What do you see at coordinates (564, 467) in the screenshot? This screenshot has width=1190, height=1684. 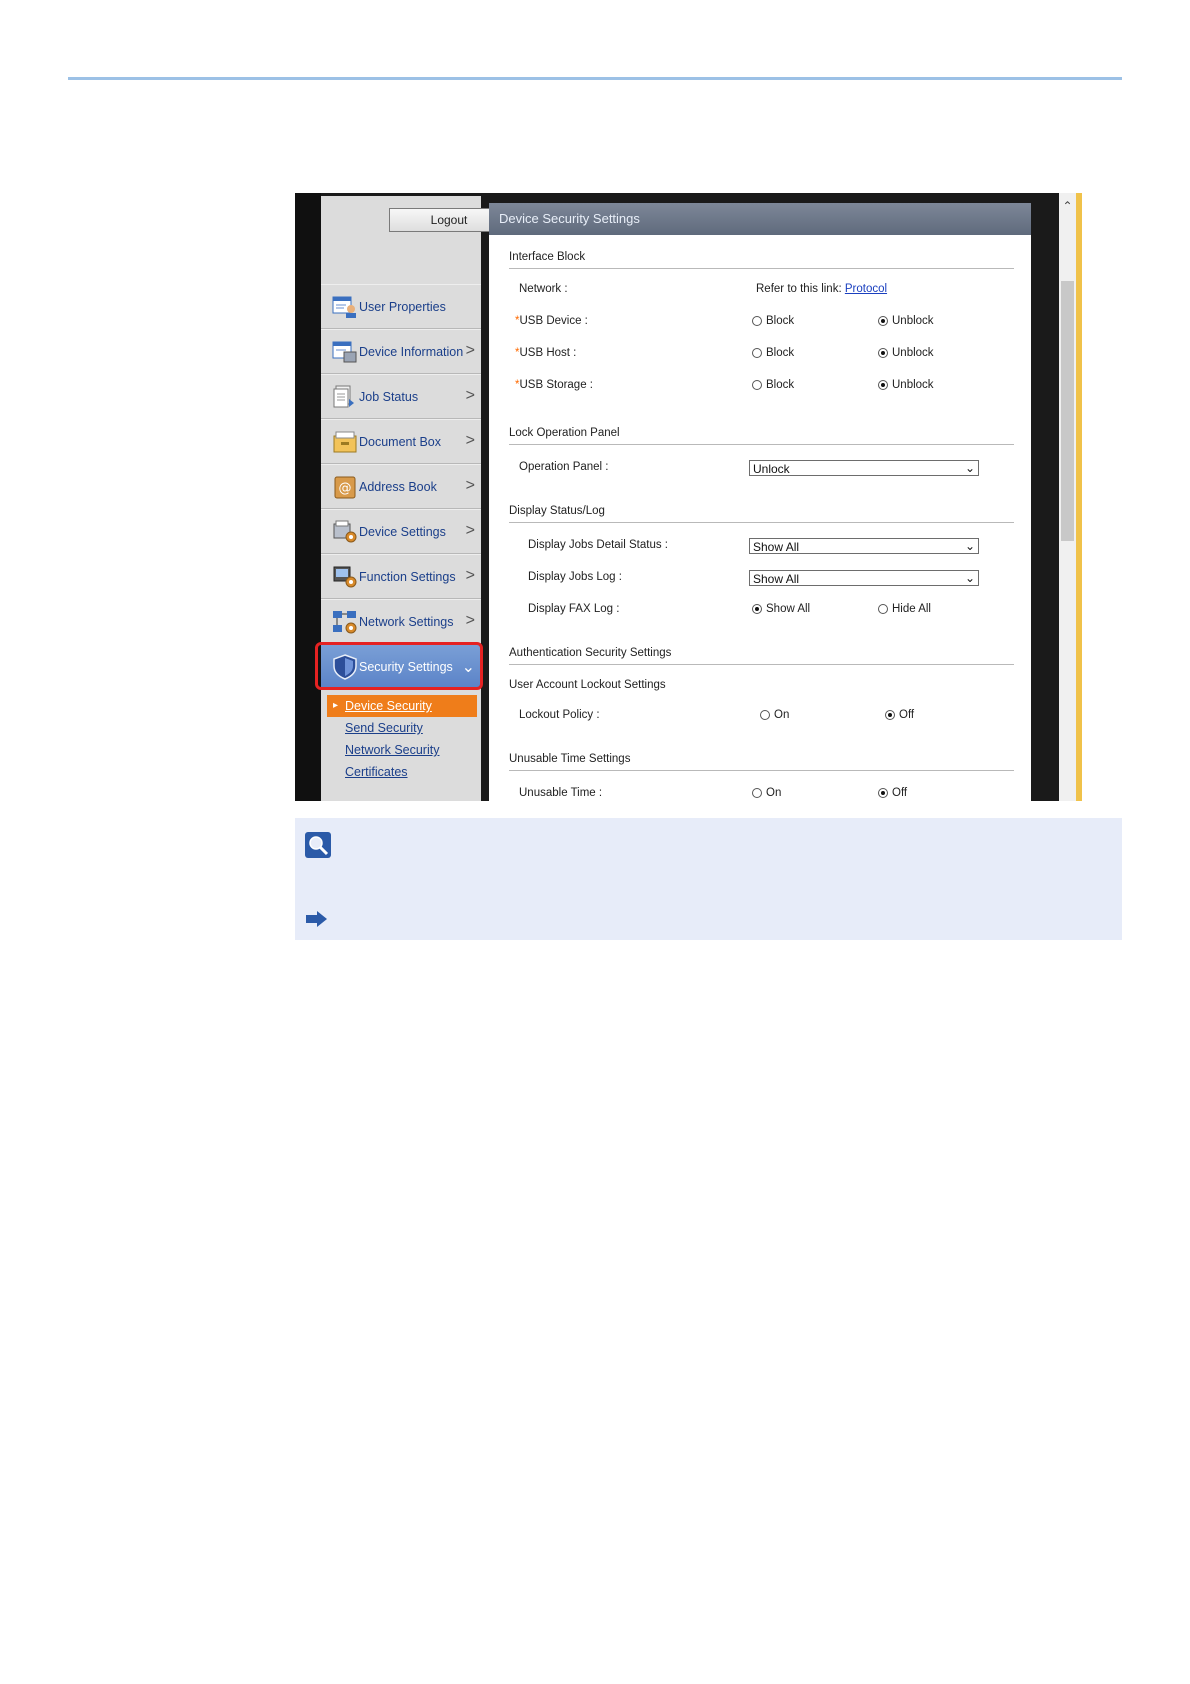 I see `operation-panel-label: Operation Panel :` at bounding box center [564, 467].